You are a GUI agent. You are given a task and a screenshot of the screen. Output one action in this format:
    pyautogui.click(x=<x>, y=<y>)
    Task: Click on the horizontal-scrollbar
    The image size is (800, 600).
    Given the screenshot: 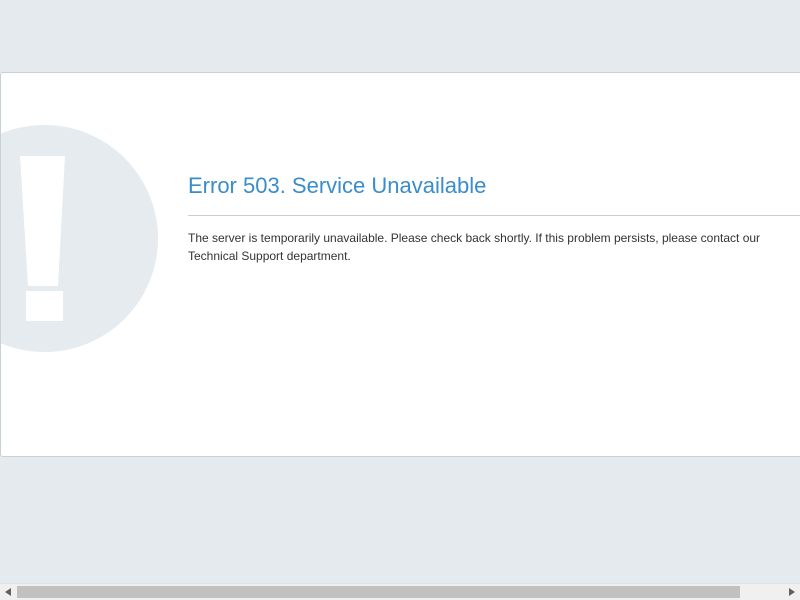 What is the action you would take?
    pyautogui.click(x=400, y=591)
    